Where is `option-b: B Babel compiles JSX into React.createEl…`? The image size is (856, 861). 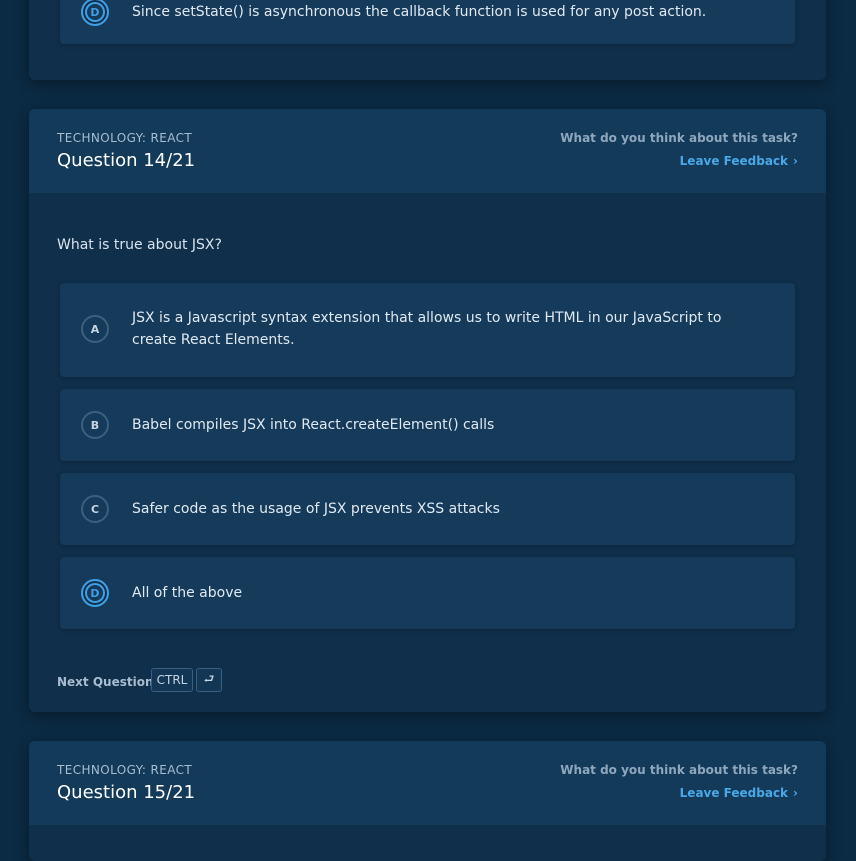 option-b: B Babel compiles JSX into React.createEl… is located at coordinates (427, 425).